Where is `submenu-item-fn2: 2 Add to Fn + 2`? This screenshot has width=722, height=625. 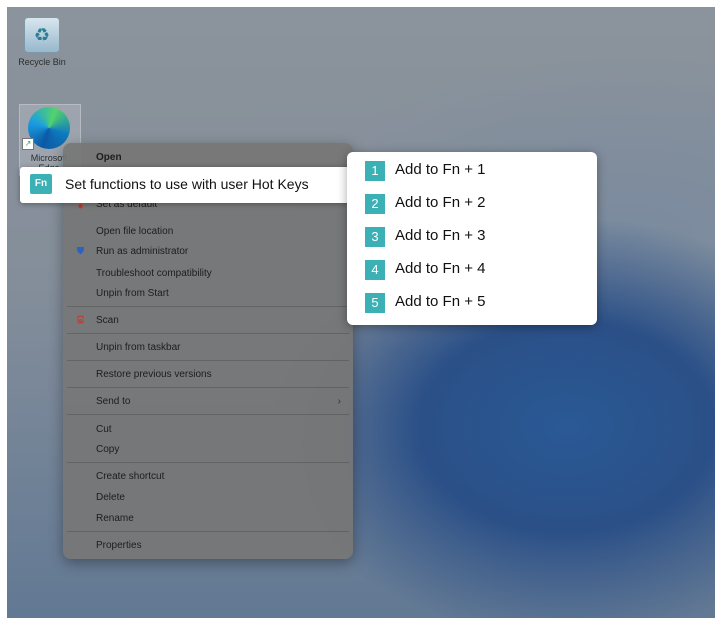
submenu-item-fn2: 2 Add to Fn + 2 is located at coordinates (472, 204).